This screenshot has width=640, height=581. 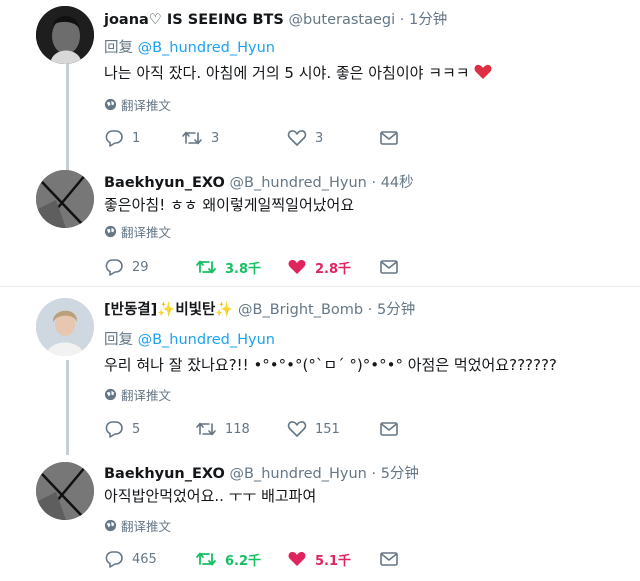 I want to click on tweet-header: joana♡ IS SEEING BTS @buterastaegi · 1分钟, so click(x=275, y=18).